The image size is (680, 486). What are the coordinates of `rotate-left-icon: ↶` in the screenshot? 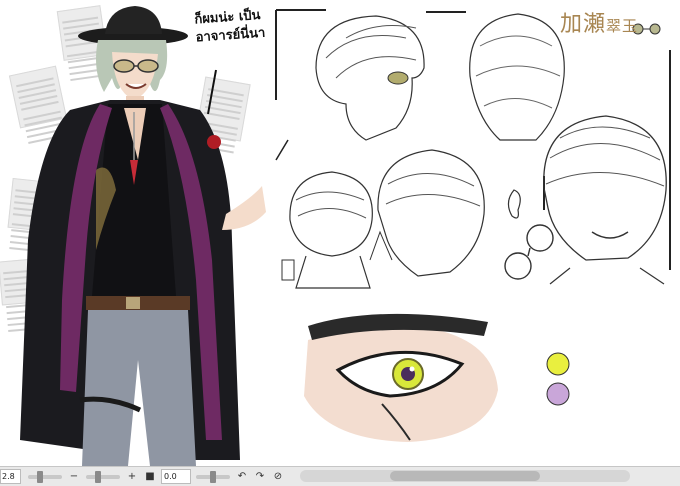 It's located at (242, 477).